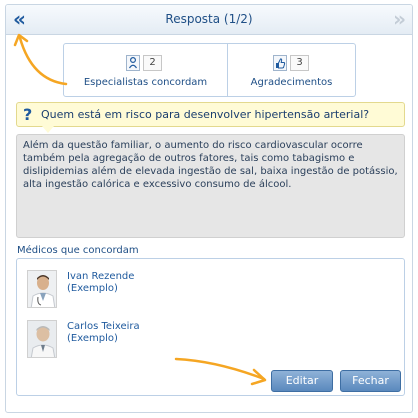 The image size is (418, 418). I want to click on thanks-stat: 3 Agradecimentos, so click(291, 70).